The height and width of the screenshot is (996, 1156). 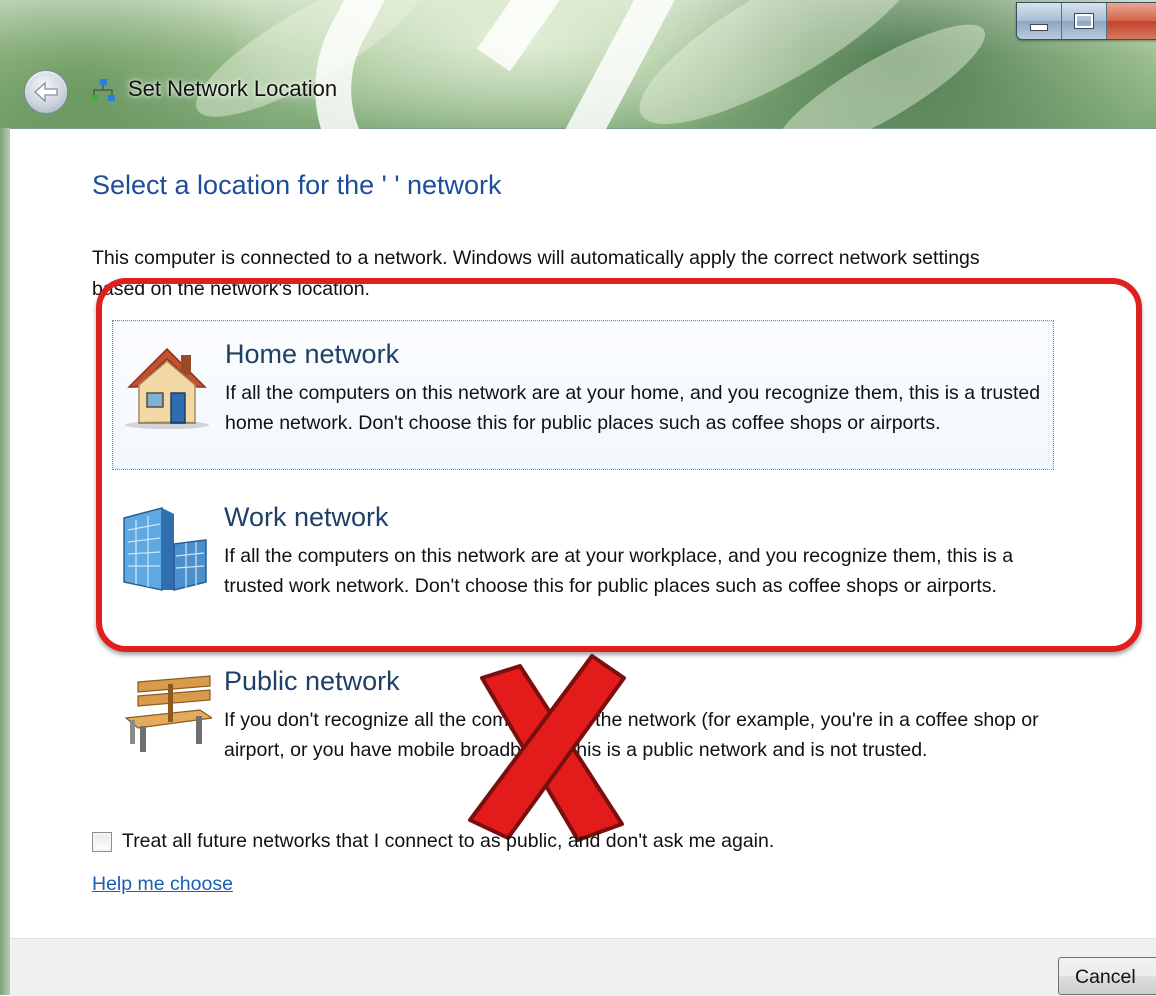 I want to click on page-title: Select a location for the ' ' network, so click(x=297, y=185).